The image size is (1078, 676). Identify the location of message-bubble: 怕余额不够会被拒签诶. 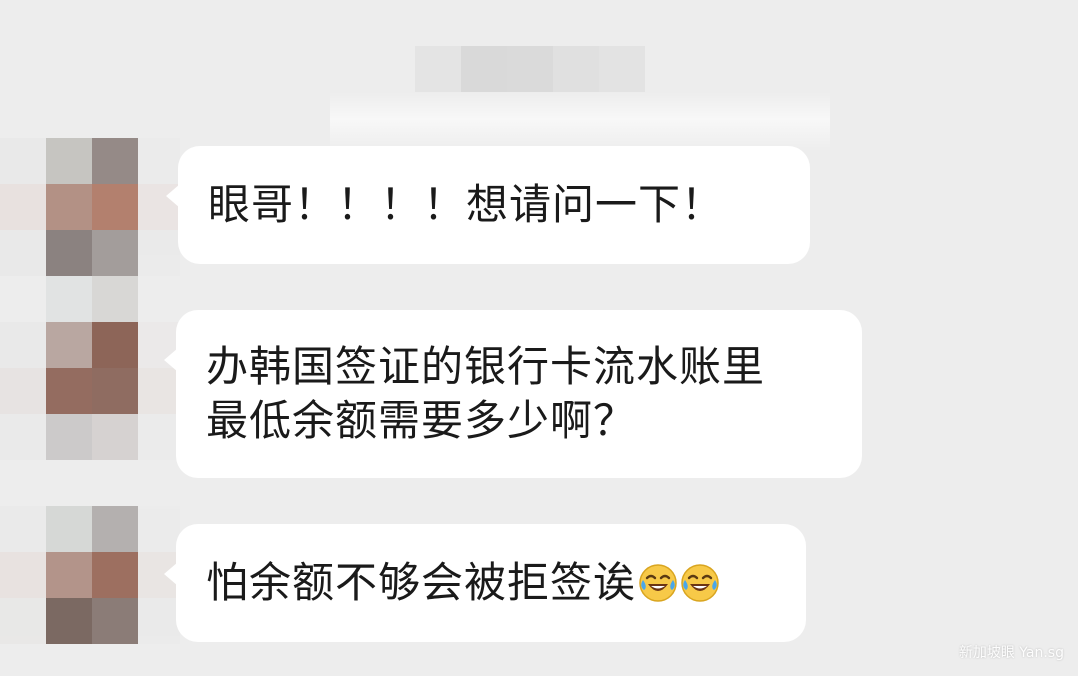
(485, 583).